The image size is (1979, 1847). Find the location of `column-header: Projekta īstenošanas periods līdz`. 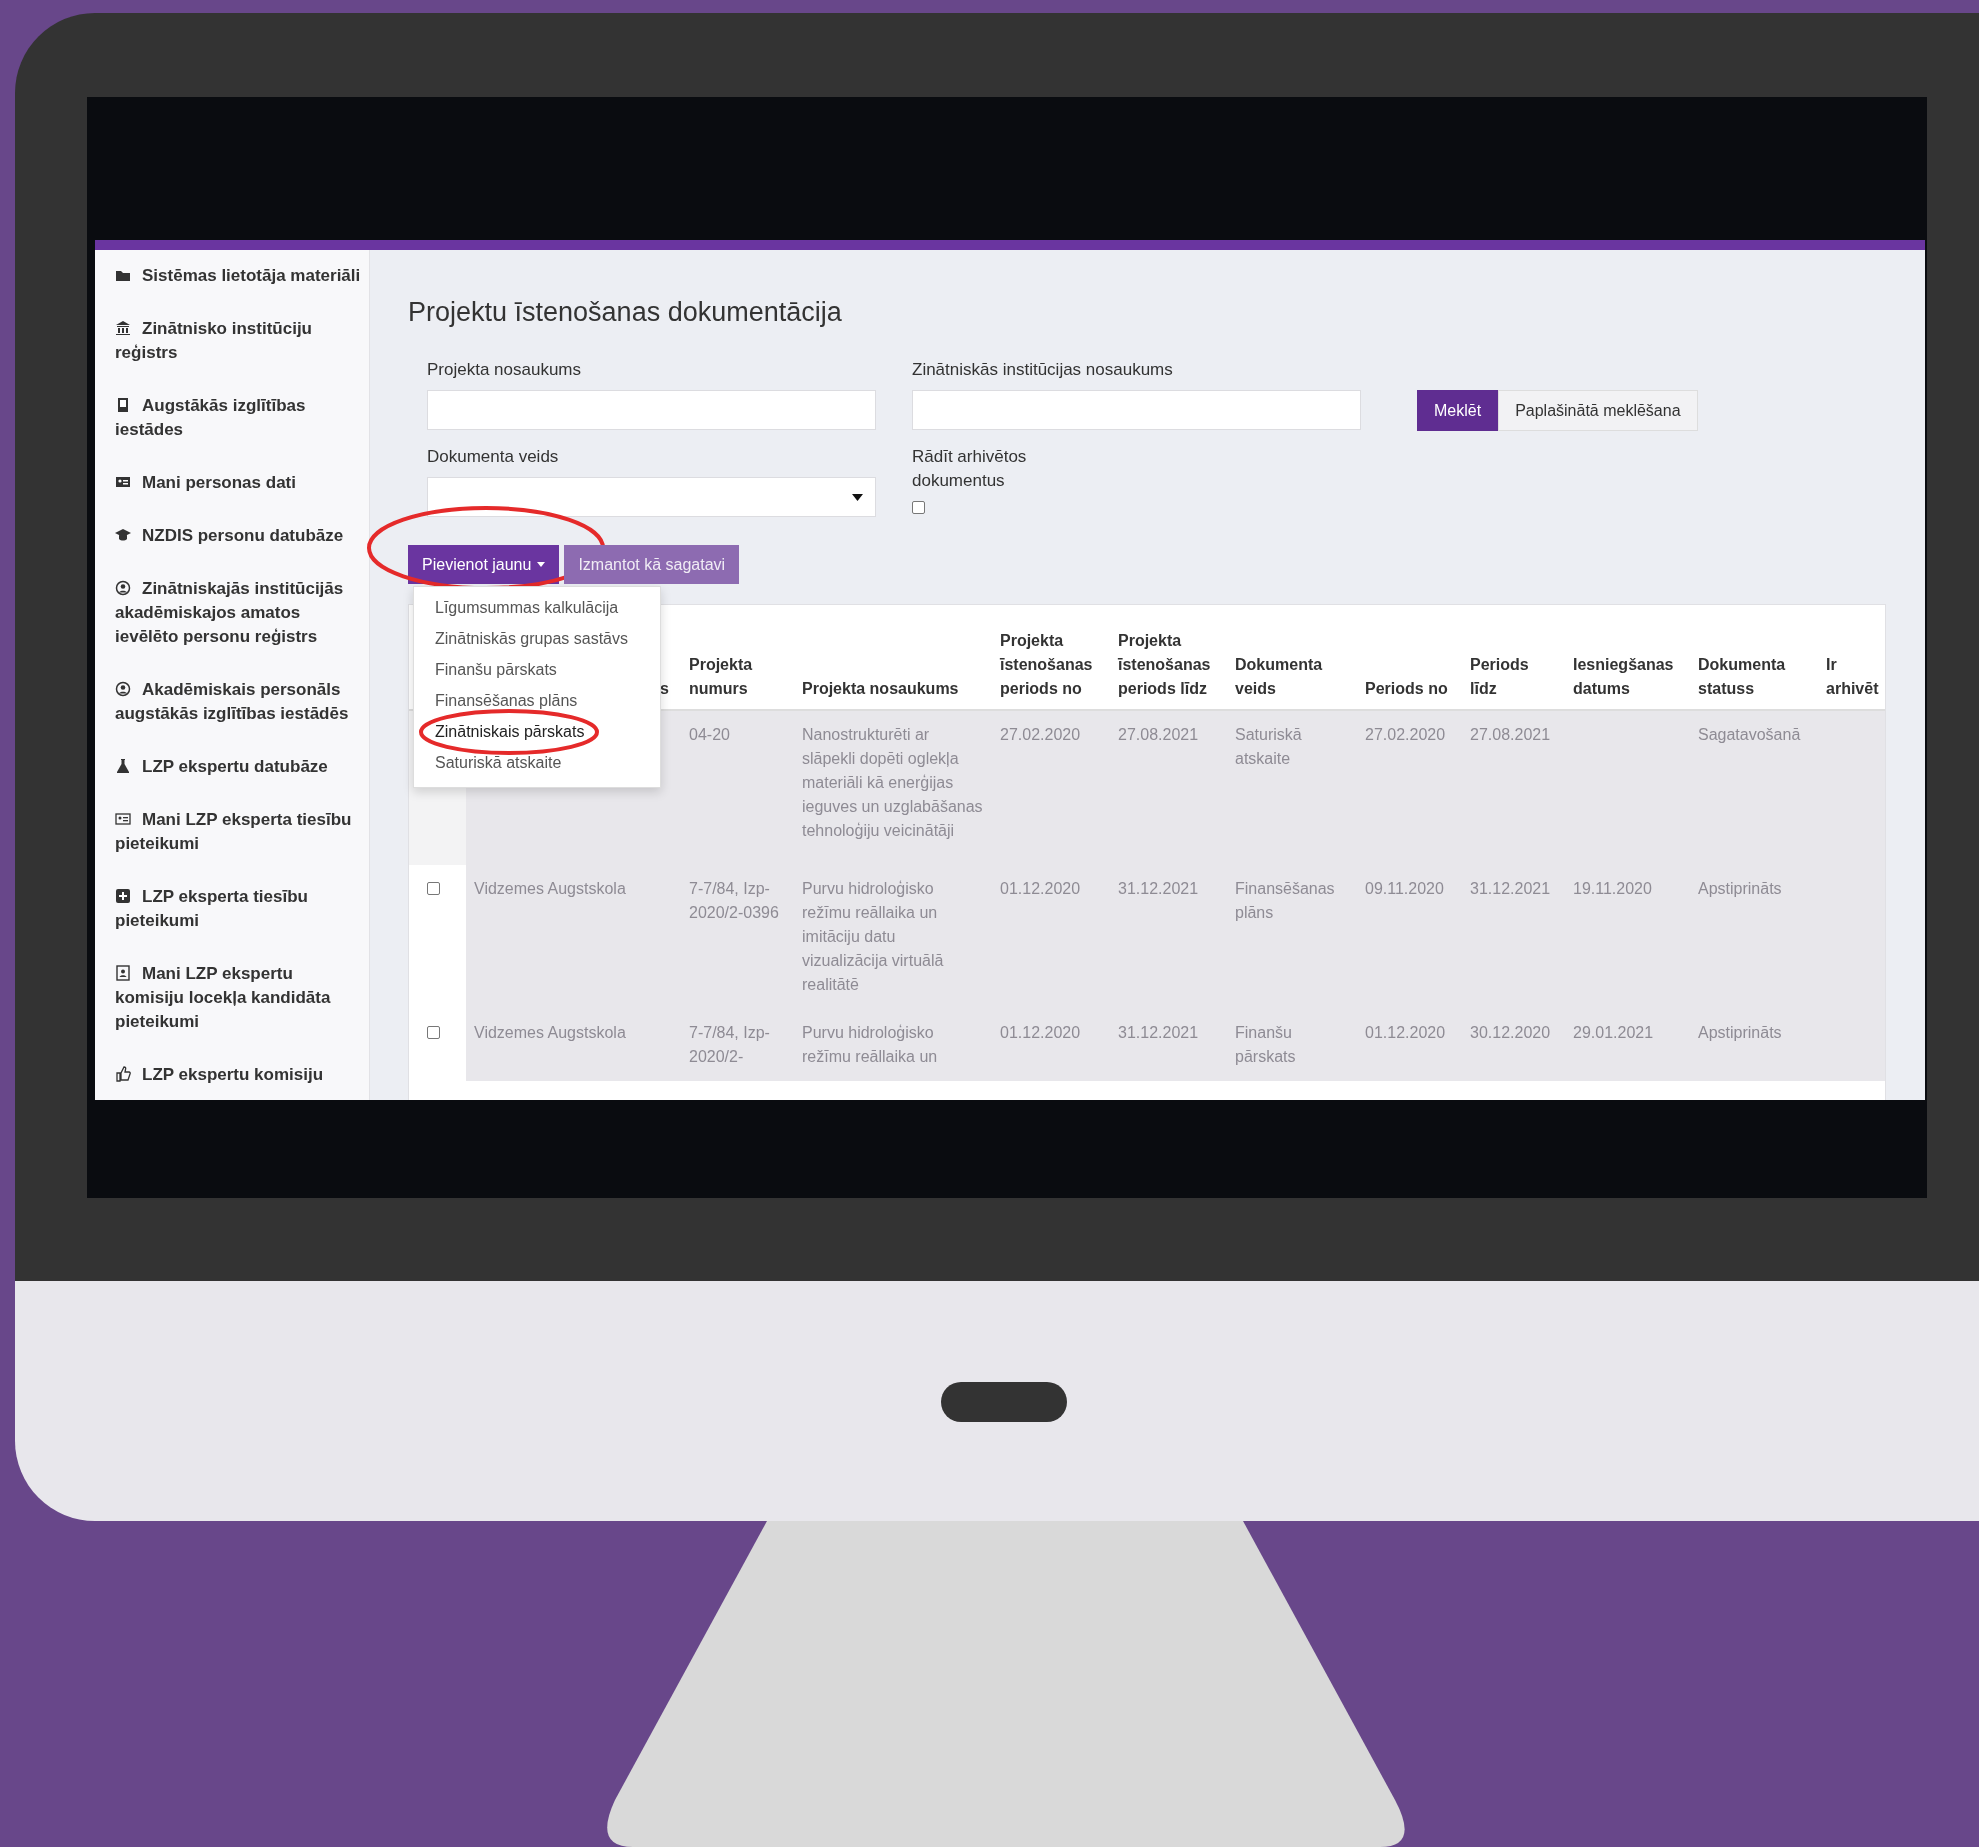

column-header: Projekta īstenošanas periods līdz is located at coordinates (1165, 665).